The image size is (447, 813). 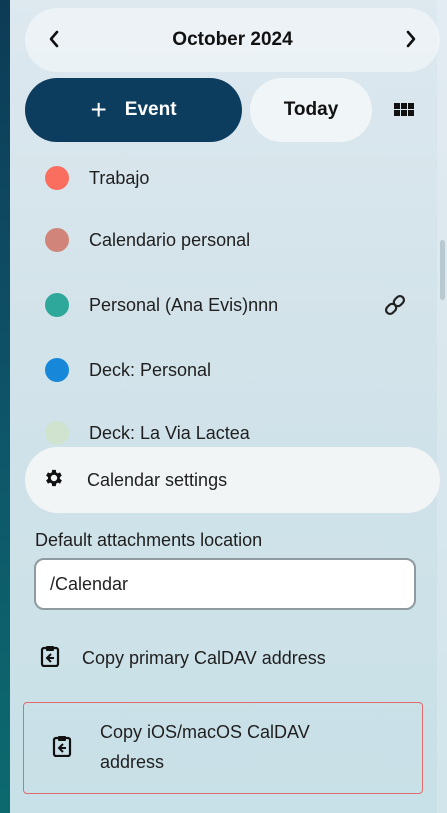 I want to click on copy-primary-caldav-button: Copy primary CalDAV address, so click(x=230, y=658).